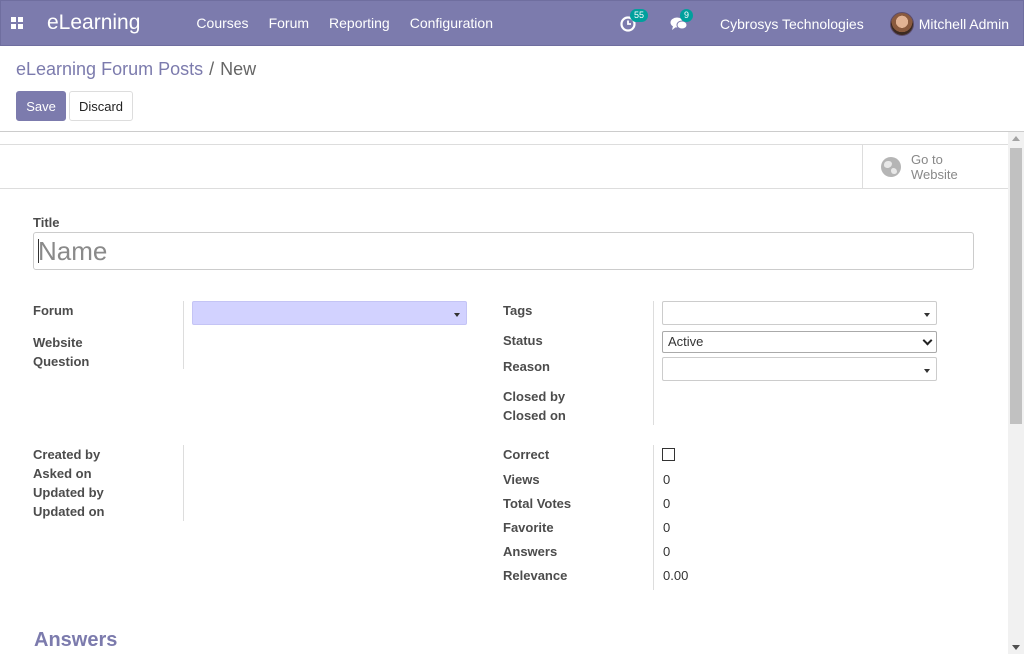  Describe the element at coordinates (526, 366) in the screenshot. I see `reason-label: Reason` at that location.